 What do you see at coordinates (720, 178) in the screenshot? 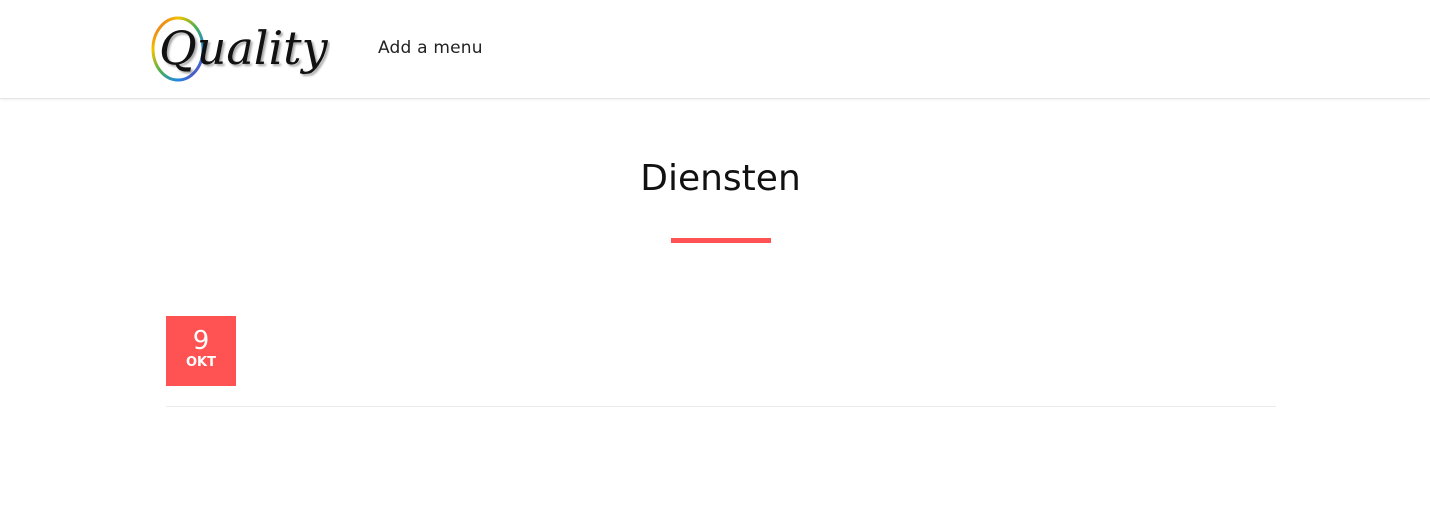
I see `page-title: Diensten` at bounding box center [720, 178].